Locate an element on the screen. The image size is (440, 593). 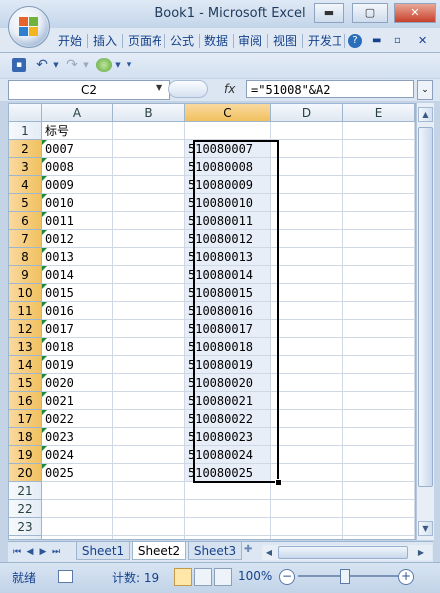
cell-e15 is located at coordinates (379, 383).